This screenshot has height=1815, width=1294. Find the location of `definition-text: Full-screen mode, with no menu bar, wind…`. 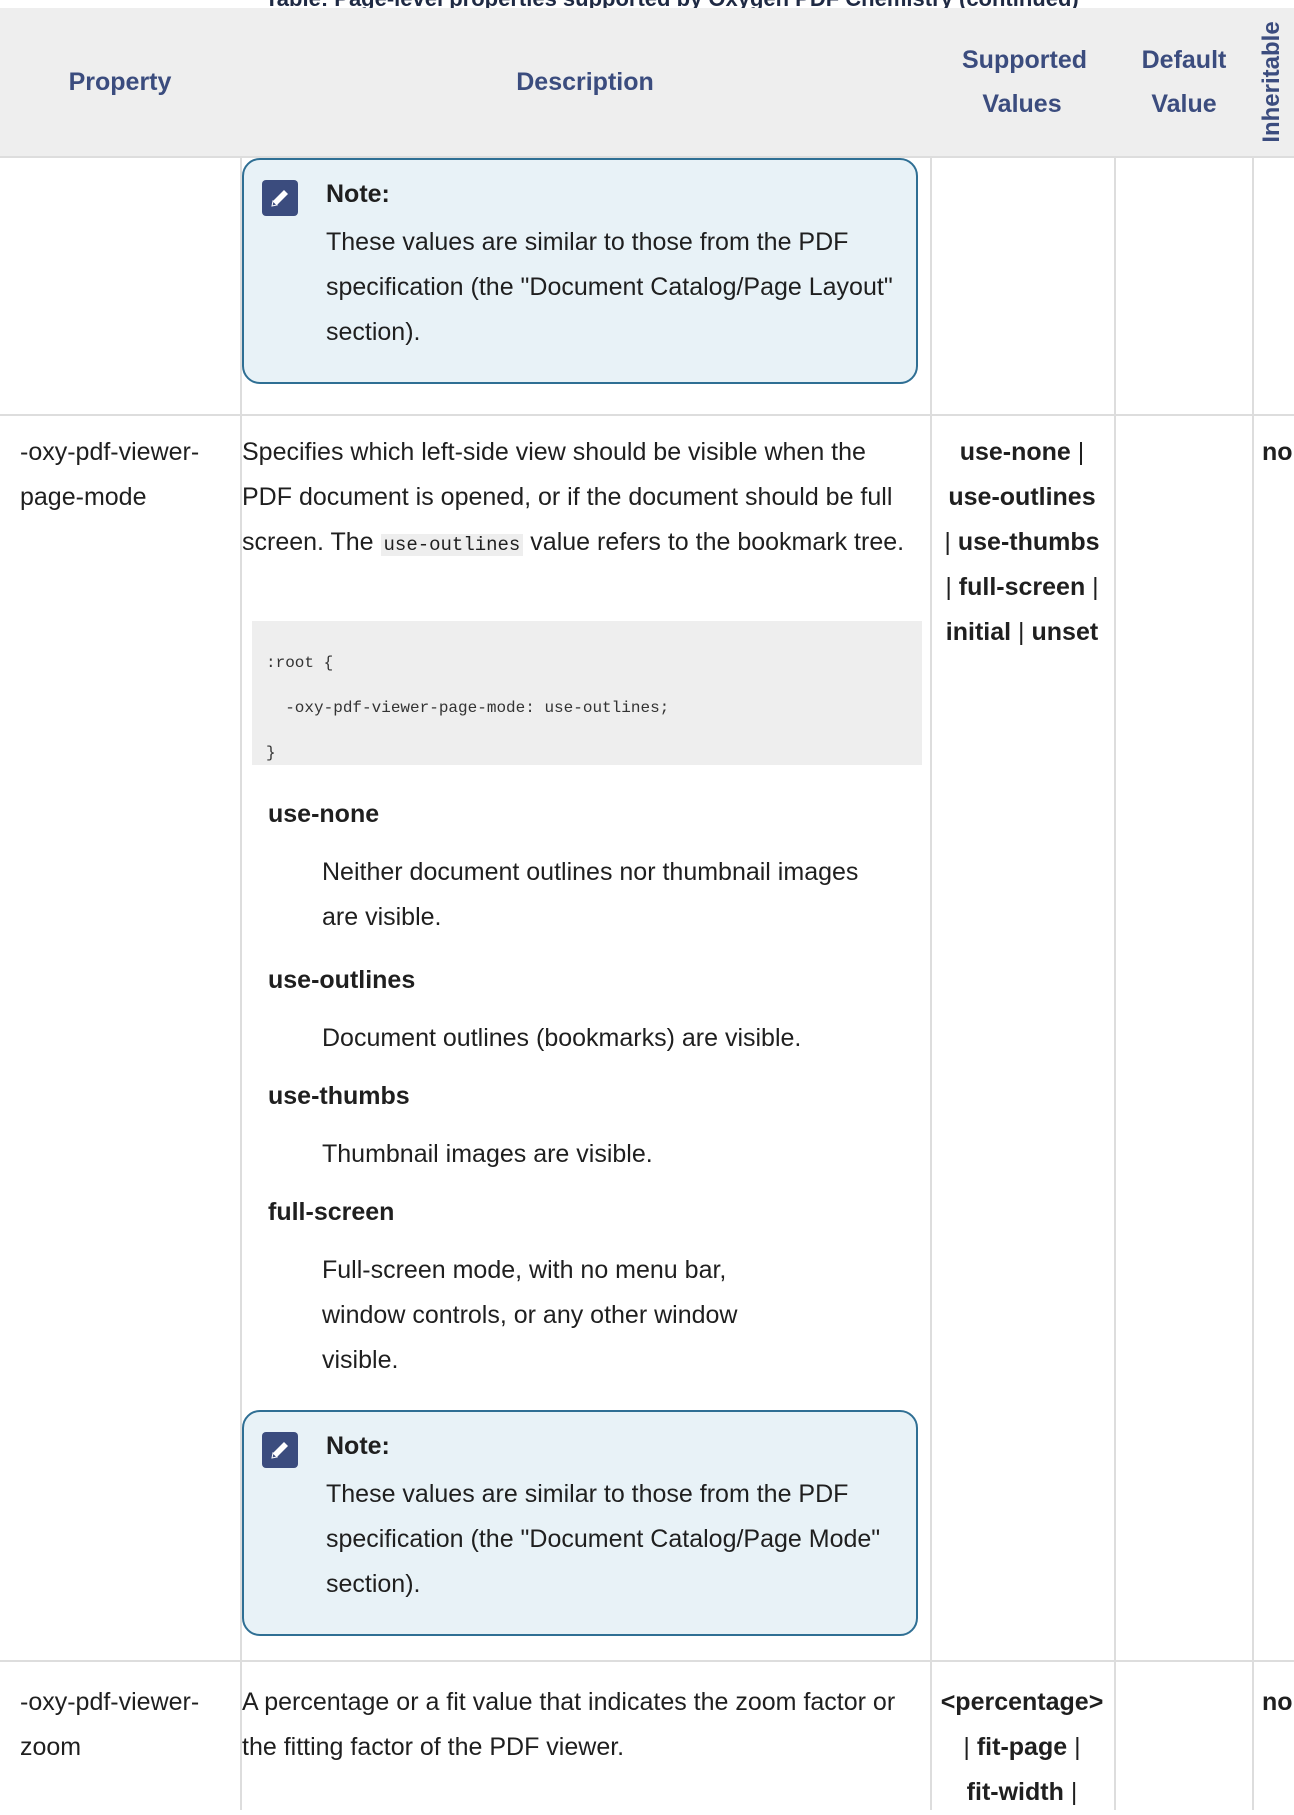

definition-text: Full-screen mode, with no menu bar, wind… is located at coordinates (530, 1315).